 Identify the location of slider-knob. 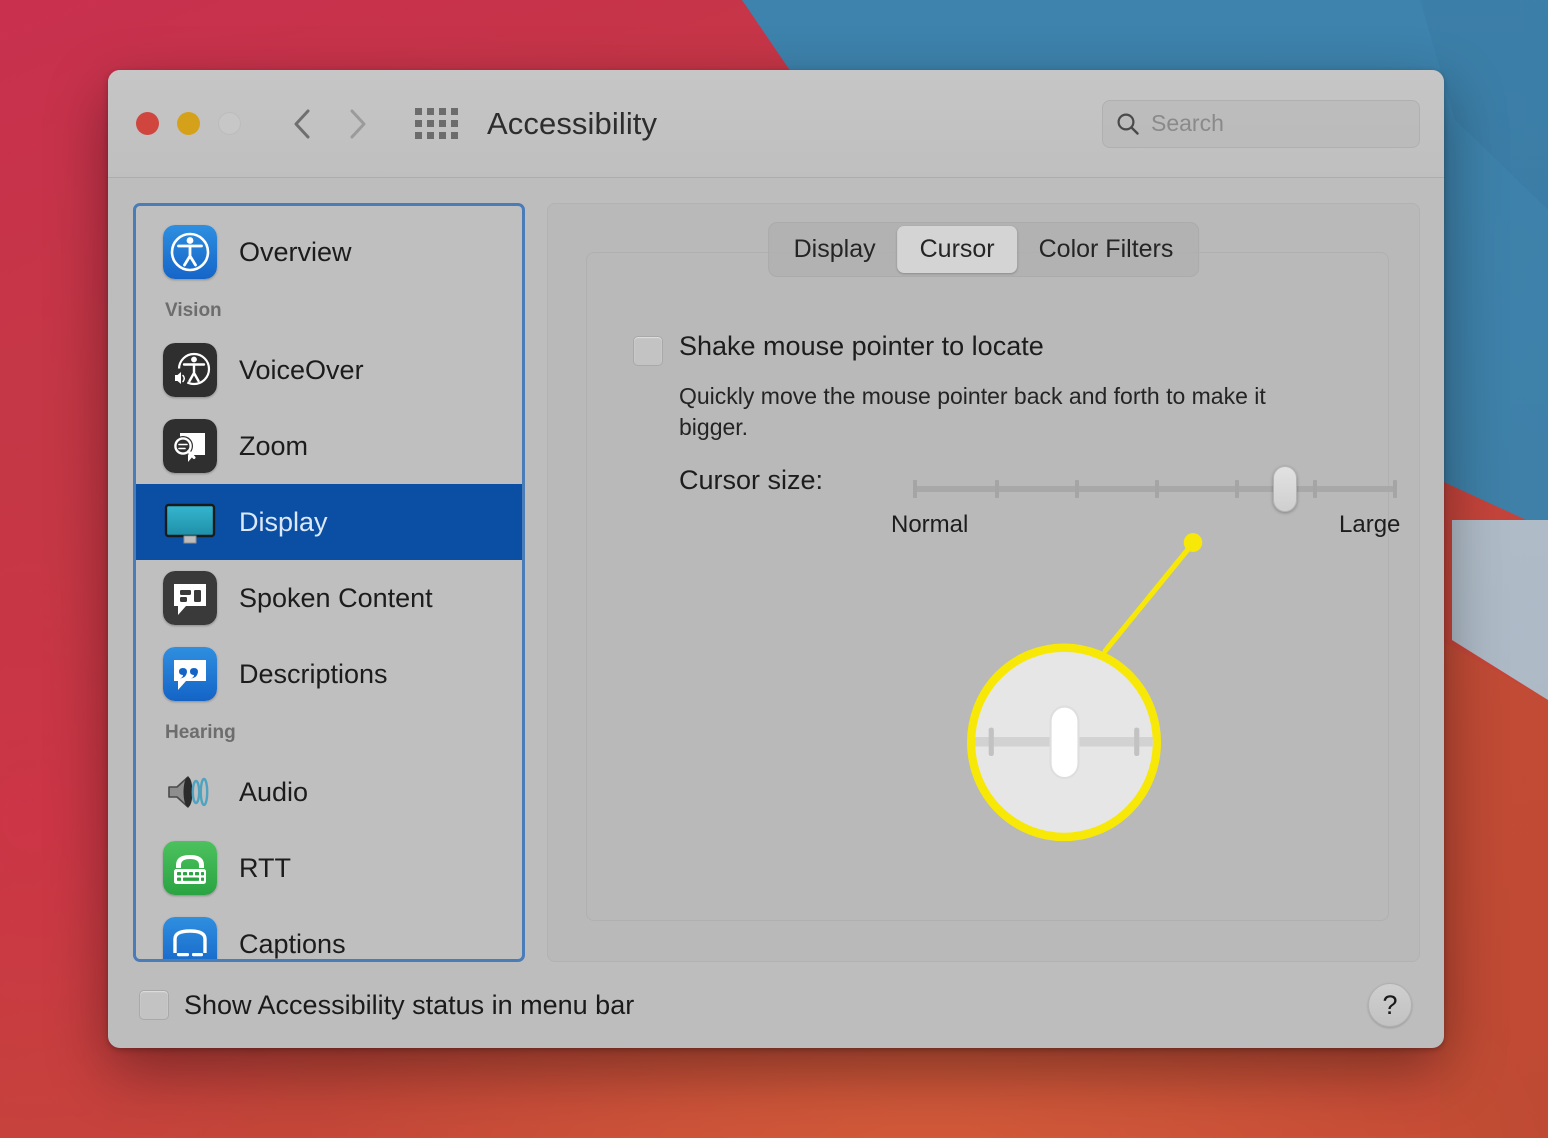
(1285, 489).